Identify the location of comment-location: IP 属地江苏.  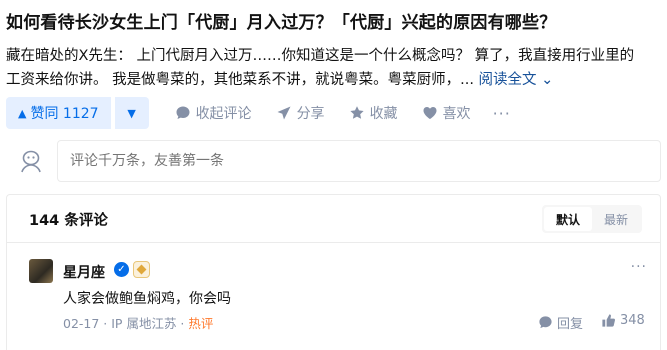
(144, 323).